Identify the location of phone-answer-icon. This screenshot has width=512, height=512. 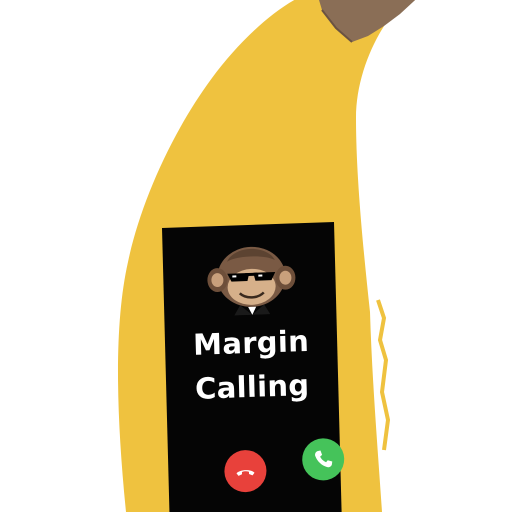
(324, 459).